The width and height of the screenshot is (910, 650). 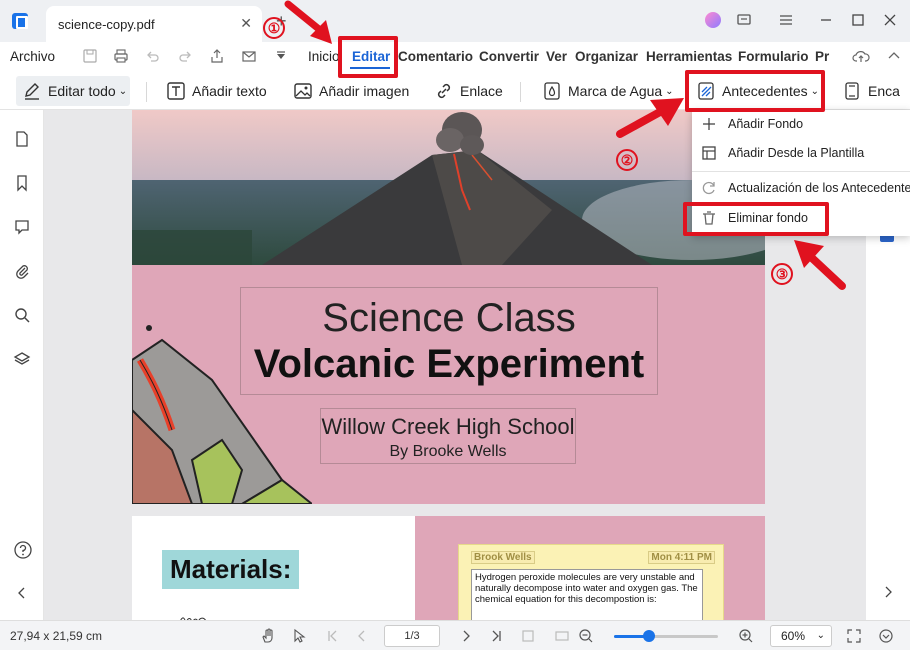 What do you see at coordinates (894, 58) in the screenshot?
I see `collapse-ribbon-icon` at bounding box center [894, 58].